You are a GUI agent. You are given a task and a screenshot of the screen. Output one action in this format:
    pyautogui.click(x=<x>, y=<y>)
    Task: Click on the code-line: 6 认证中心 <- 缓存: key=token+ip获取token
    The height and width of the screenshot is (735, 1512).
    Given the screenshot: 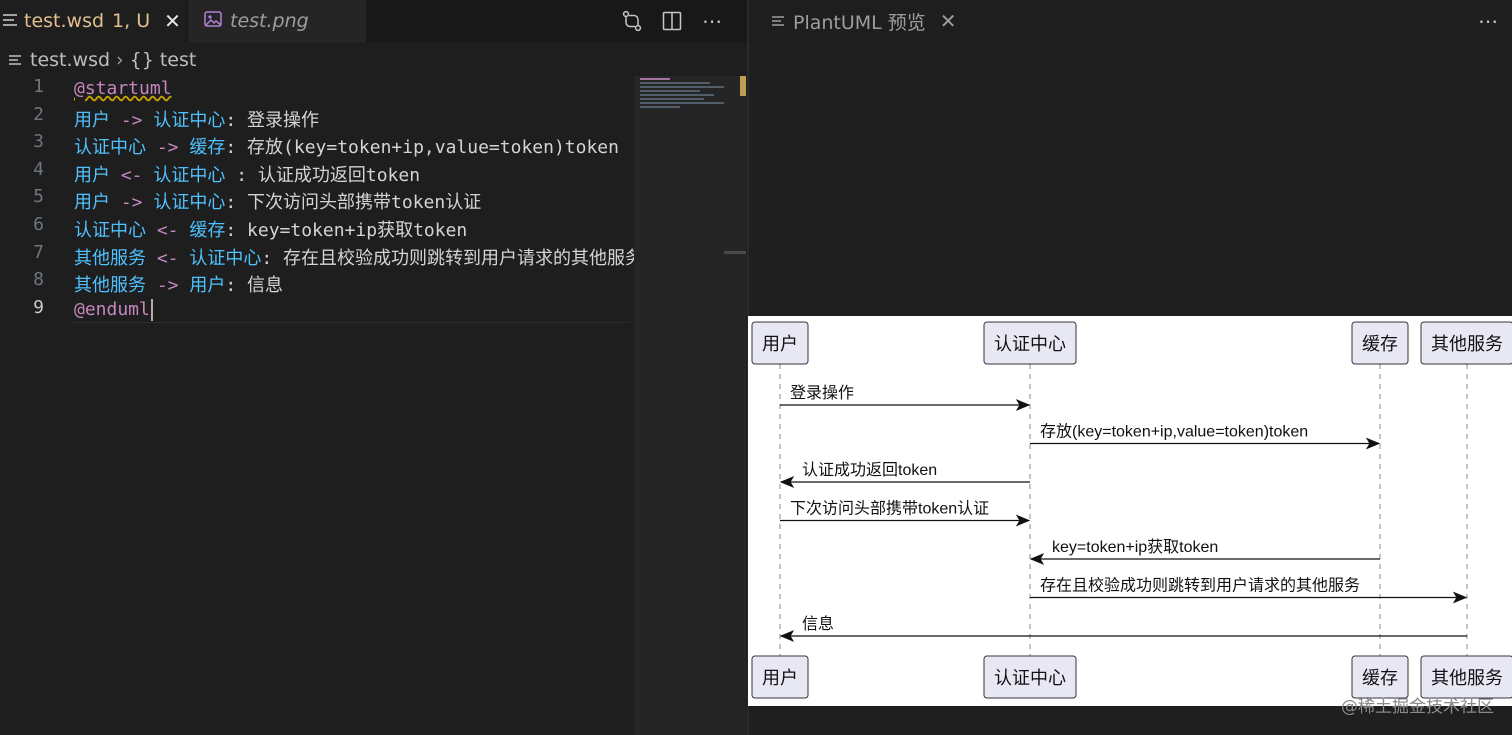 What is the action you would take?
    pyautogui.click(x=317, y=227)
    